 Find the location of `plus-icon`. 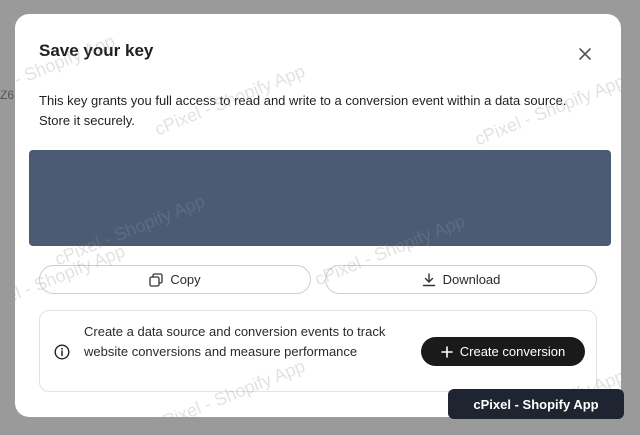

plus-icon is located at coordinates (446, 351).